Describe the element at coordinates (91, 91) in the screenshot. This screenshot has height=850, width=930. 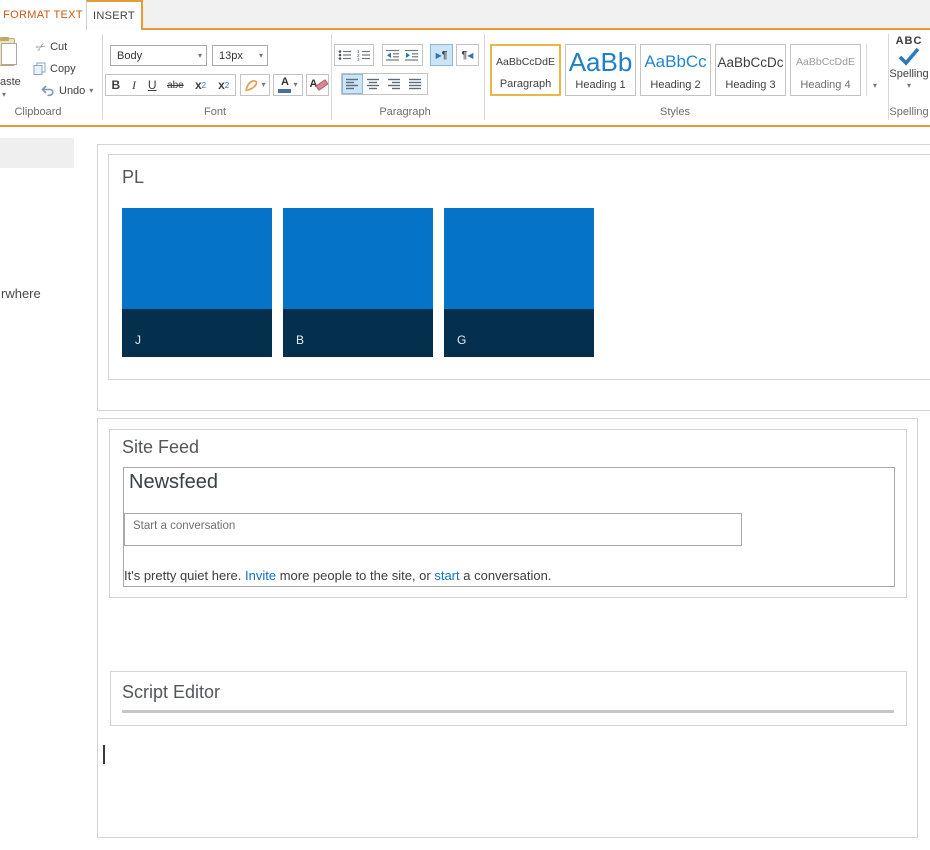
I see `undo-dropdown-arrow: ▾` at that location.